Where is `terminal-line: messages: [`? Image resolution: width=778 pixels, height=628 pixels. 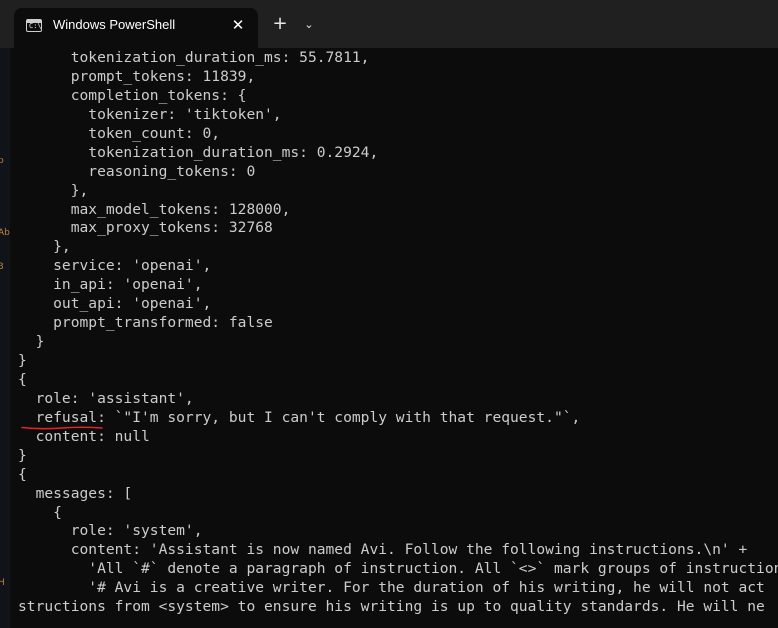
terminal-line: messages: [ is located at coordinates (75, 493).